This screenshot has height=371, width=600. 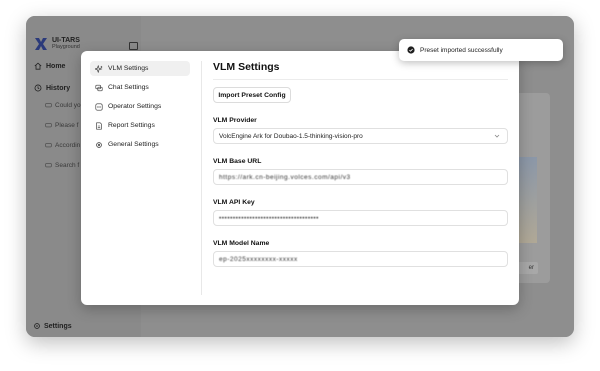 I want to click on history-item-label: Please f, so click(x=67, y=125).